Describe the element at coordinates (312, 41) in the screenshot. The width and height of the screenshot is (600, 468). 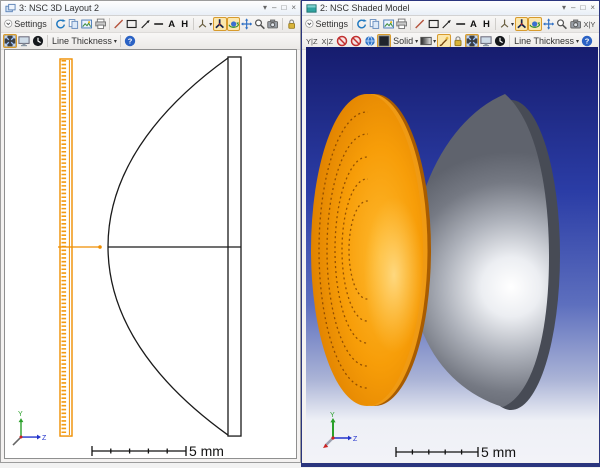
I see `view-yz-button: Y|Z` at that location.